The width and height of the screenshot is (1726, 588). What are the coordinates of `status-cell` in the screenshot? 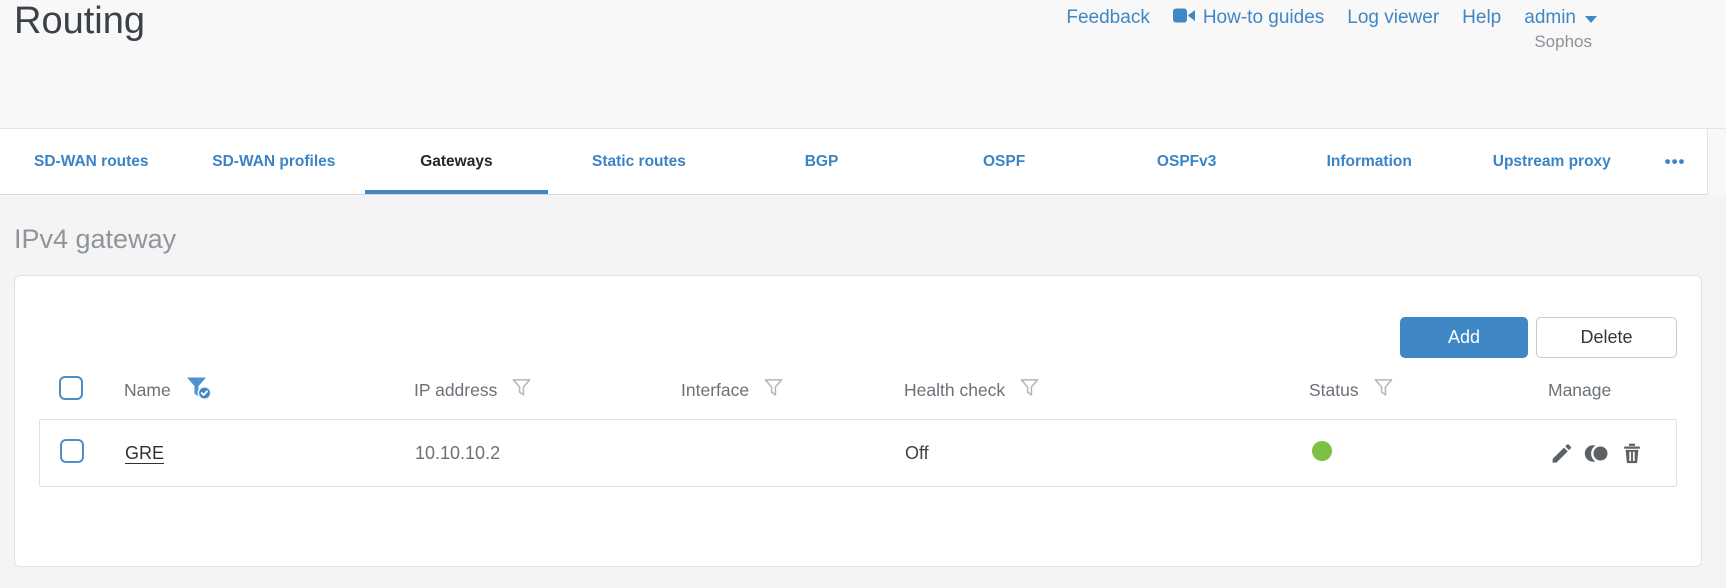 It's located at (1429, 453).